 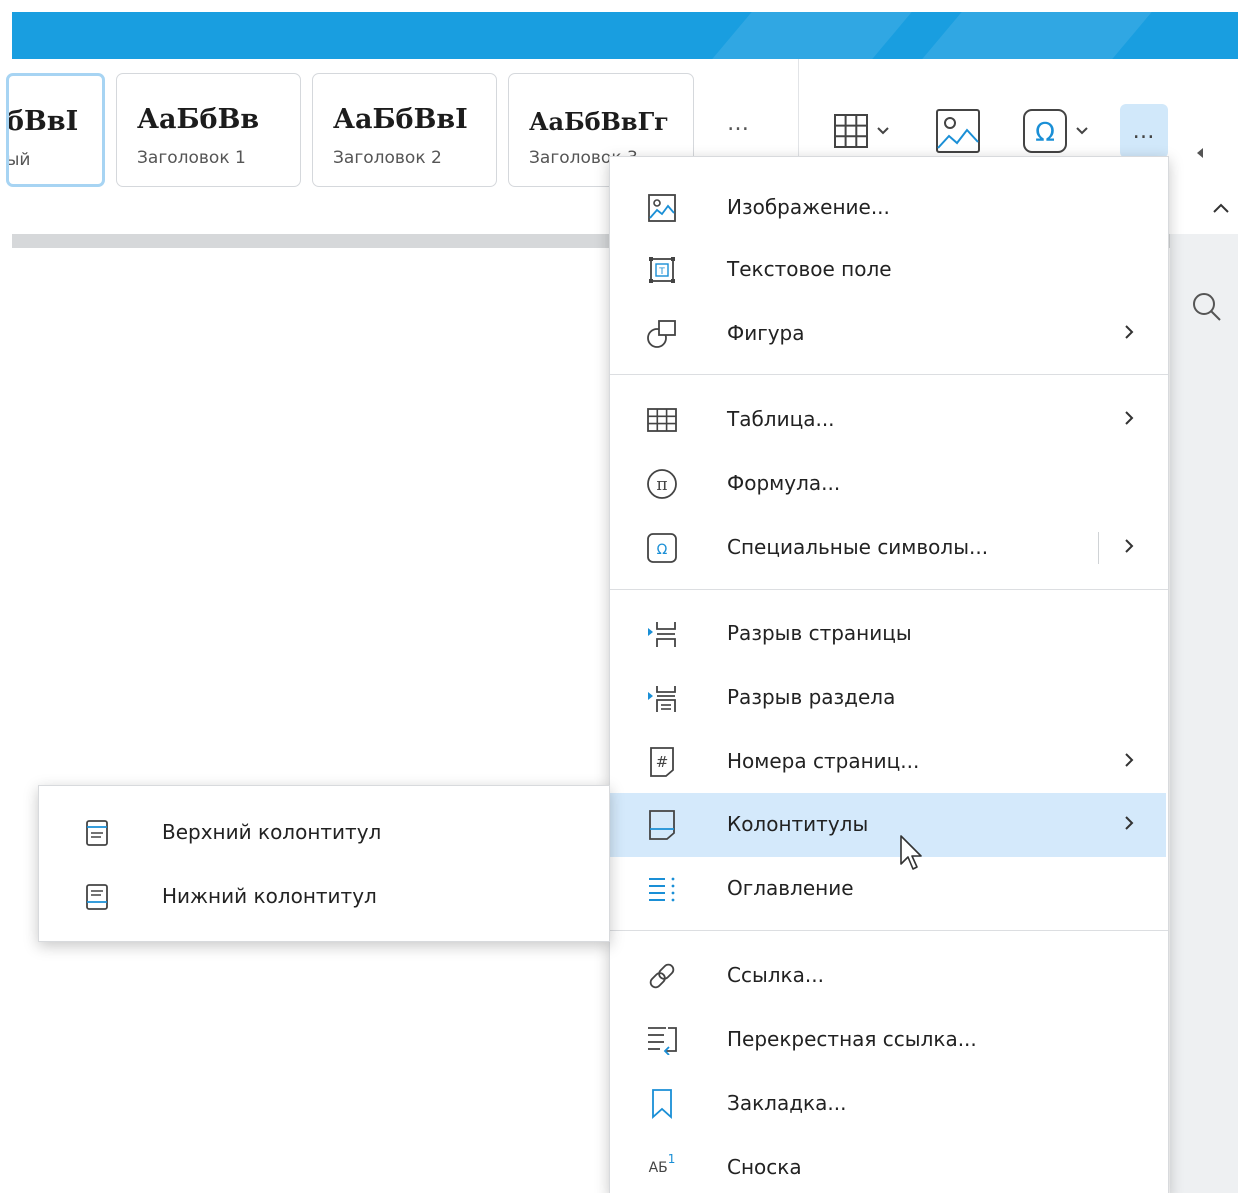 I want to click on link-icon, so click(x=662, y=976).